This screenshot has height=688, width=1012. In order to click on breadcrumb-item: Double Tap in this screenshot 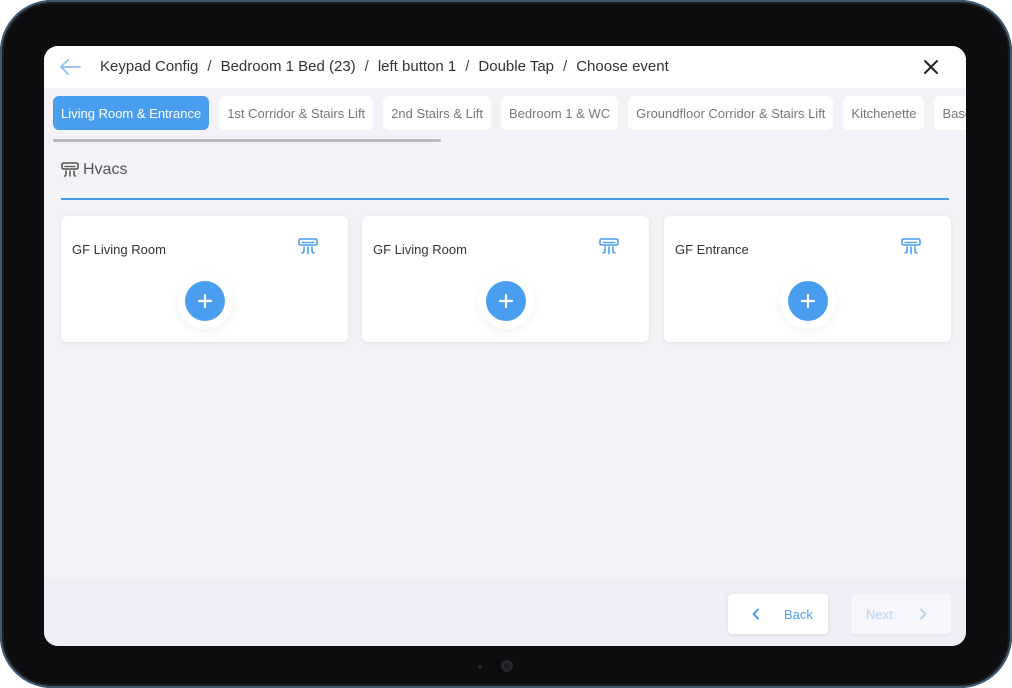, I will do `click(516, 66)`.